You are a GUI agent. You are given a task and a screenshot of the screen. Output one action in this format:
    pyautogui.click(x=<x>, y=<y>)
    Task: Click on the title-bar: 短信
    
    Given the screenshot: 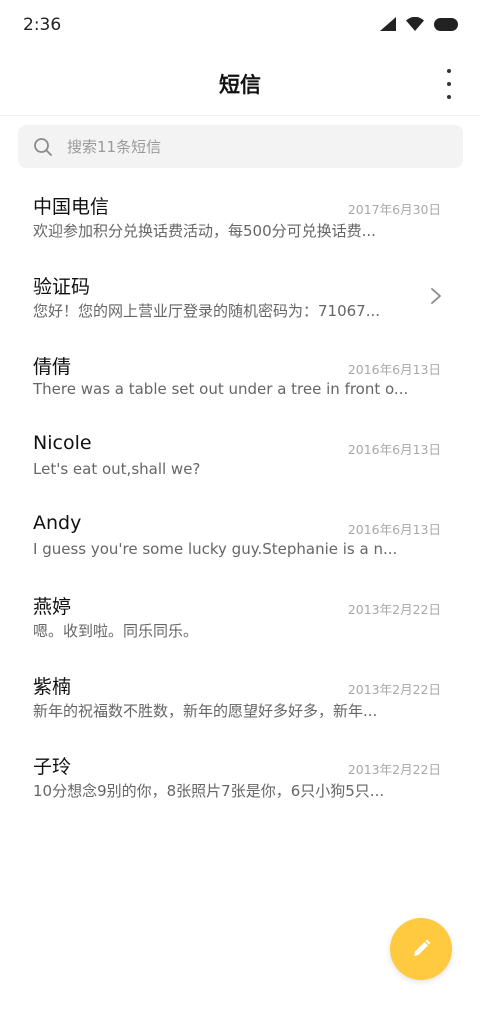 What is the action you would take?
    pyautogui.click(x=240, y=84)
    